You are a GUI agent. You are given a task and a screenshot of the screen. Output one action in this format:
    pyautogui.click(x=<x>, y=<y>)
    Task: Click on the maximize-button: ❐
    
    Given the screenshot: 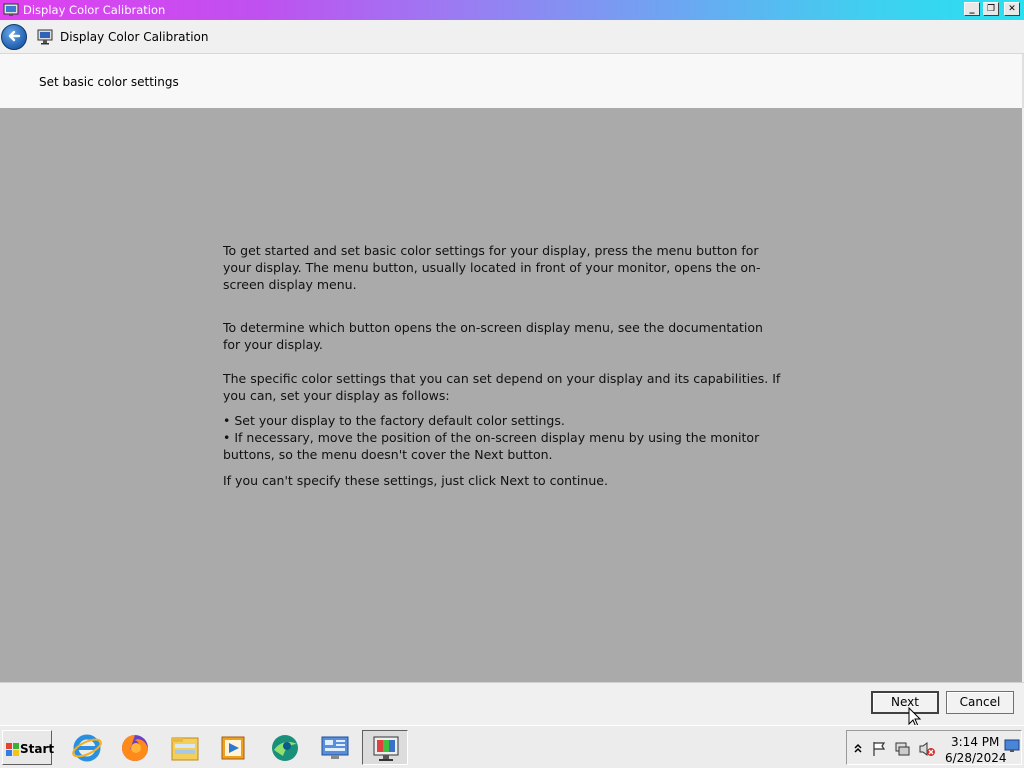 What is the action you would take?
    pyautogui.click(x=991, y=9)
    